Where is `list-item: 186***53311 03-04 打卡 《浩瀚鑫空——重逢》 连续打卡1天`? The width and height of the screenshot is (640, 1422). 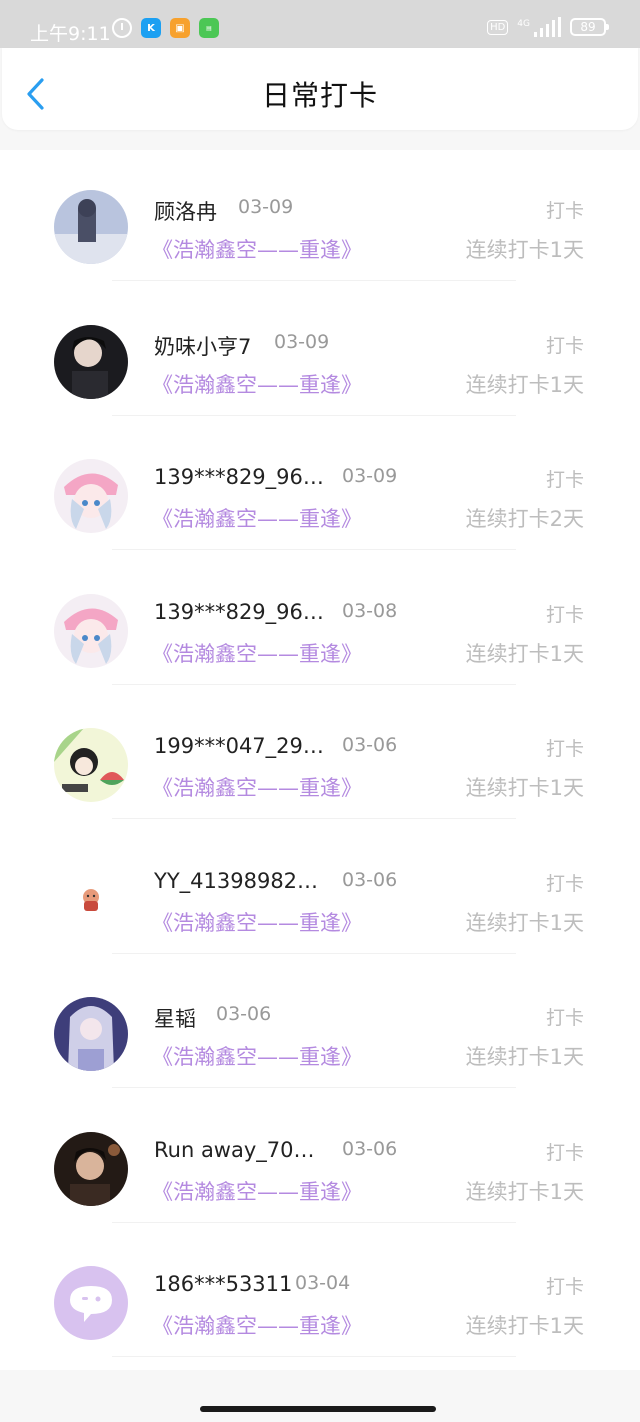 list-item: 186***53311 03-04 打卡 《浩瀚鑫空——重逢》 连续打卡1天 is located at coordinates (320, 1293).